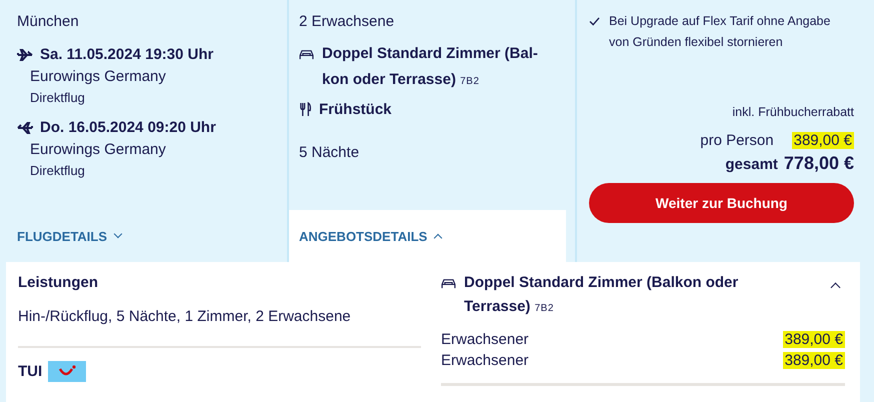  What do you see at coordinates (48, 21) in the screenshot?
I see `departure-city: München` at bounding box center [48, 21].